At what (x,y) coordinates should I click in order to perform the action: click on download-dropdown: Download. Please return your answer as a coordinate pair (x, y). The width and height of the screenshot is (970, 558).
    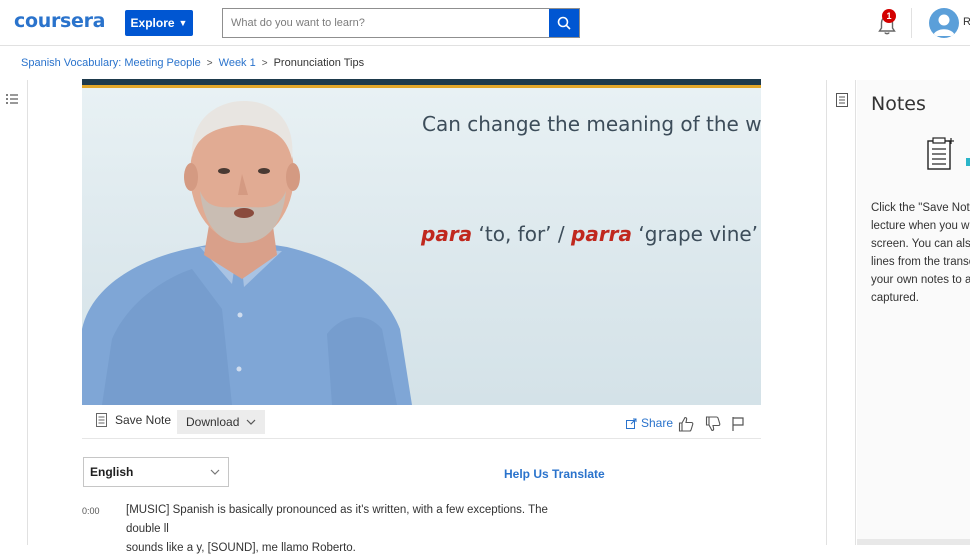
    Looking at the image, I should click on (221, 422).